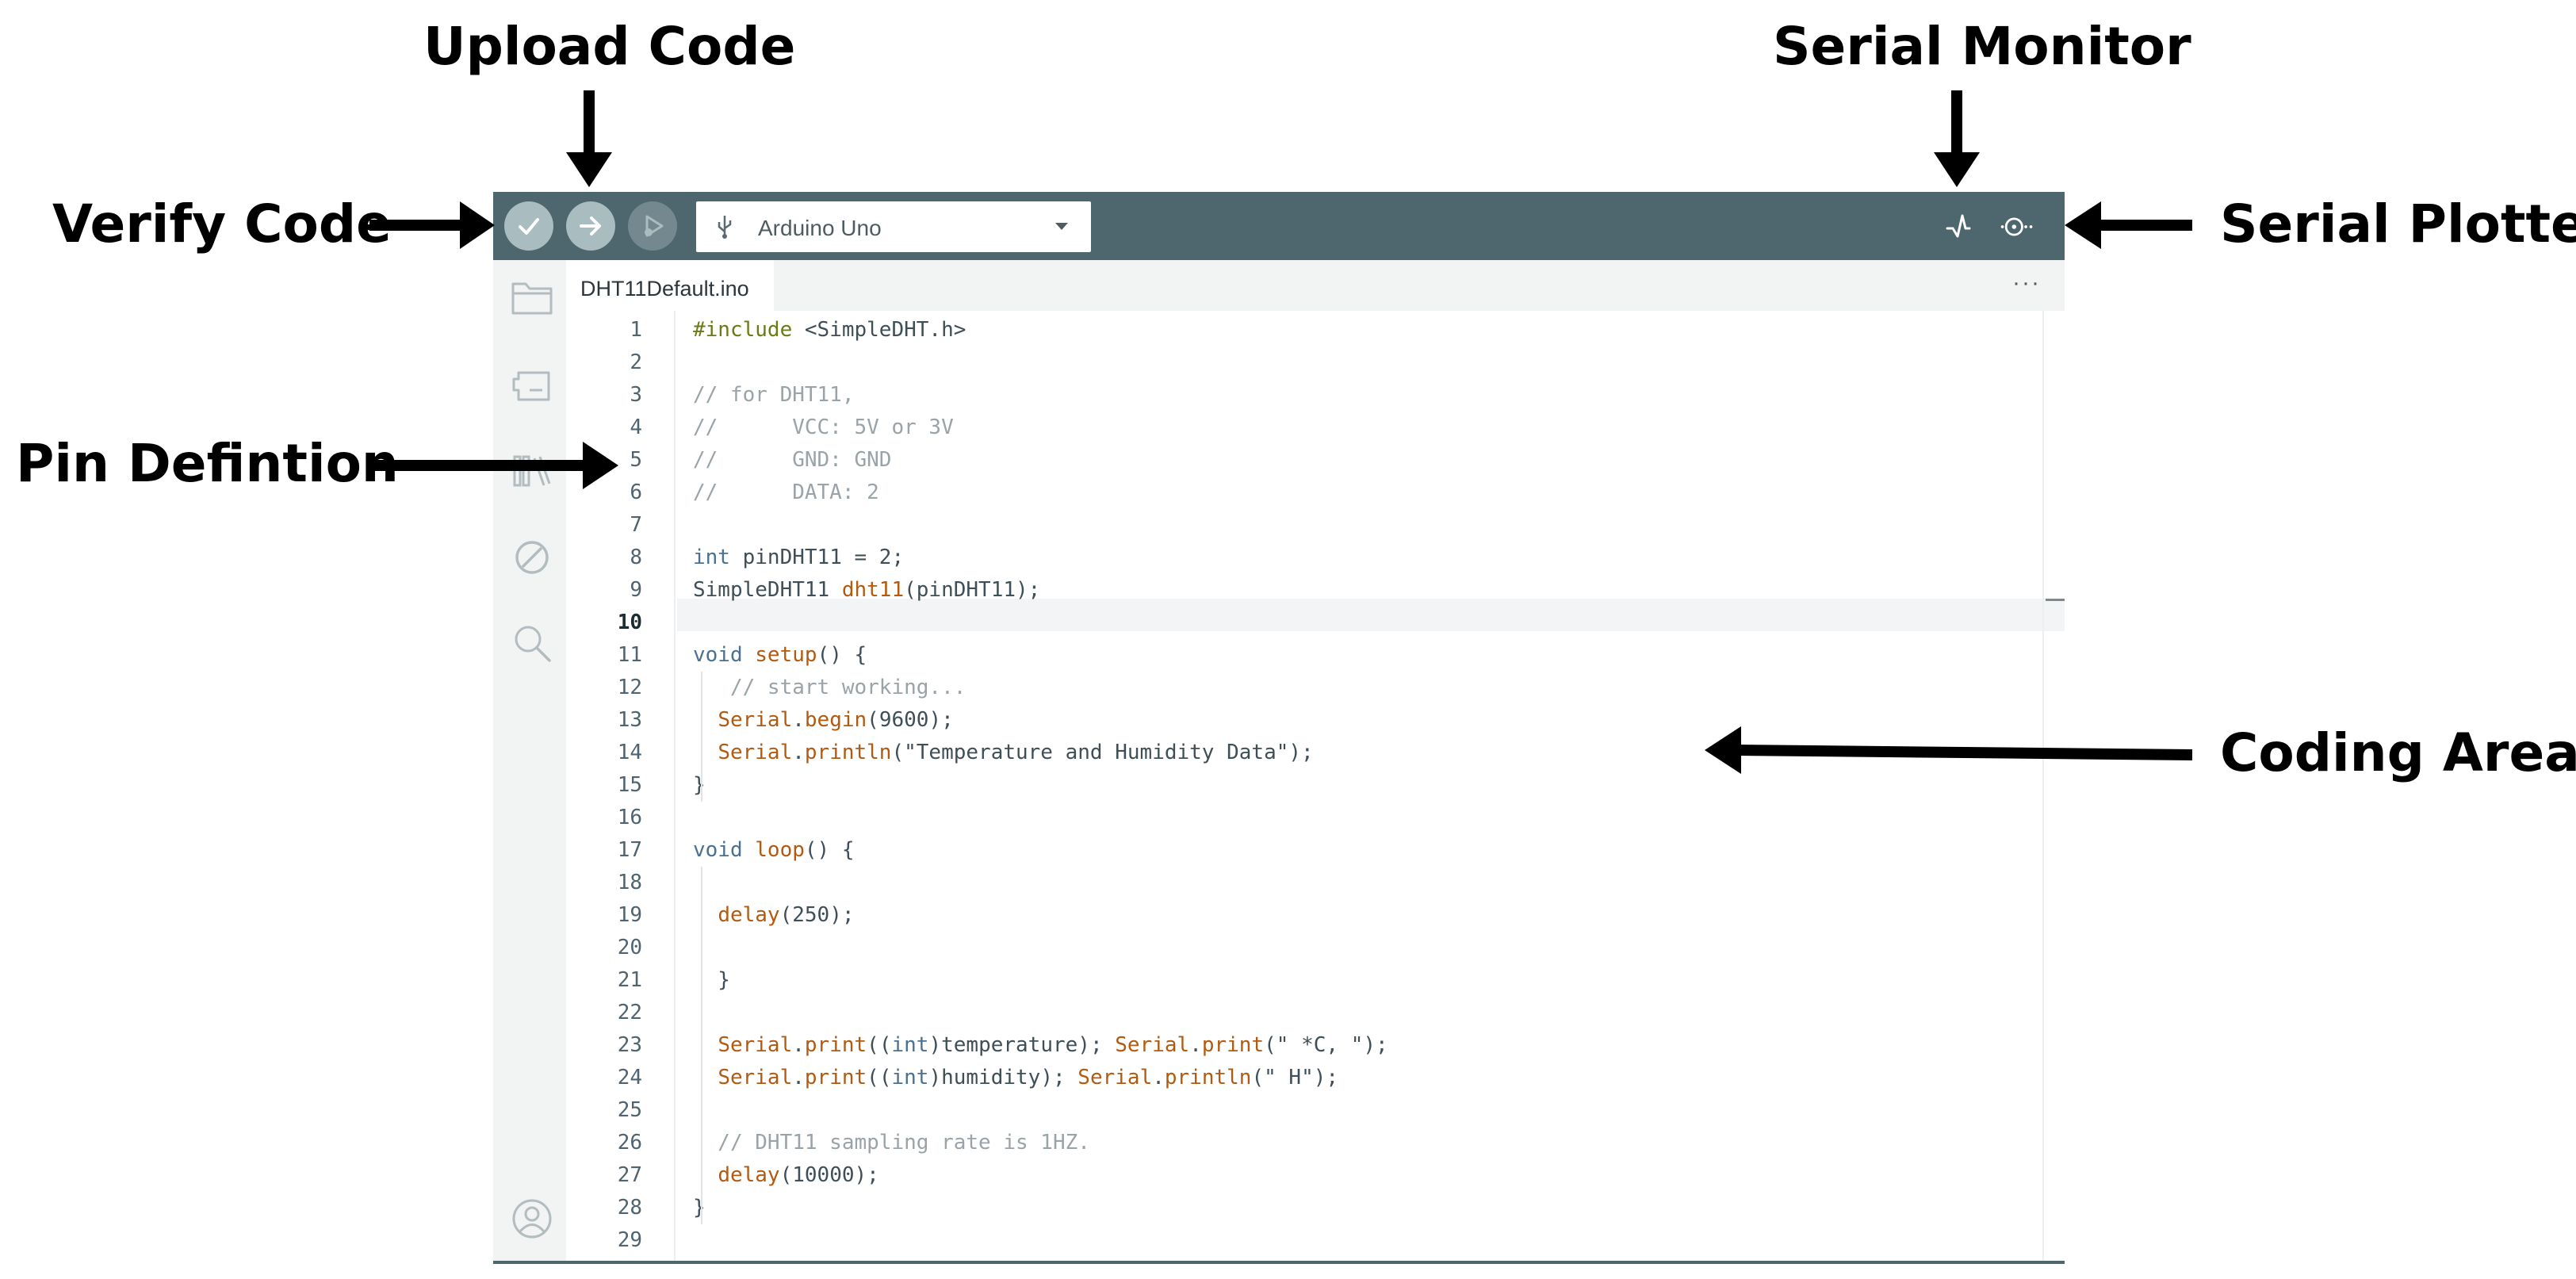 This screenshot has width=2576, height=1279. Describe the element at coordinates (629, 1012) in the screenshot. I see `line-number: 22` at that location.